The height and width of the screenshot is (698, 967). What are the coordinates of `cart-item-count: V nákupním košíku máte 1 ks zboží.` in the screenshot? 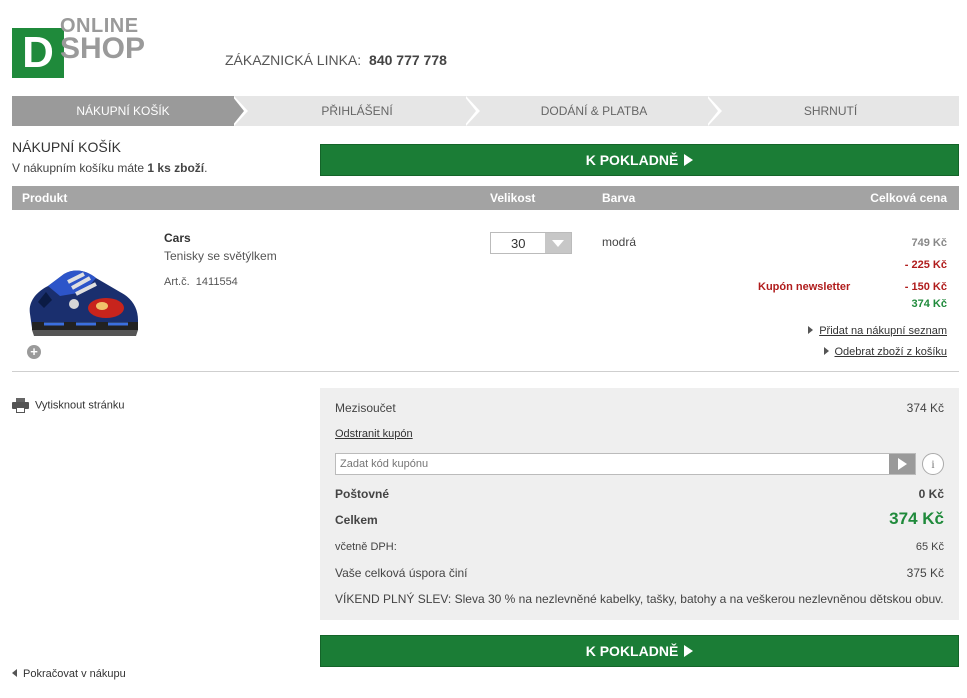 It's located at (109, 168).